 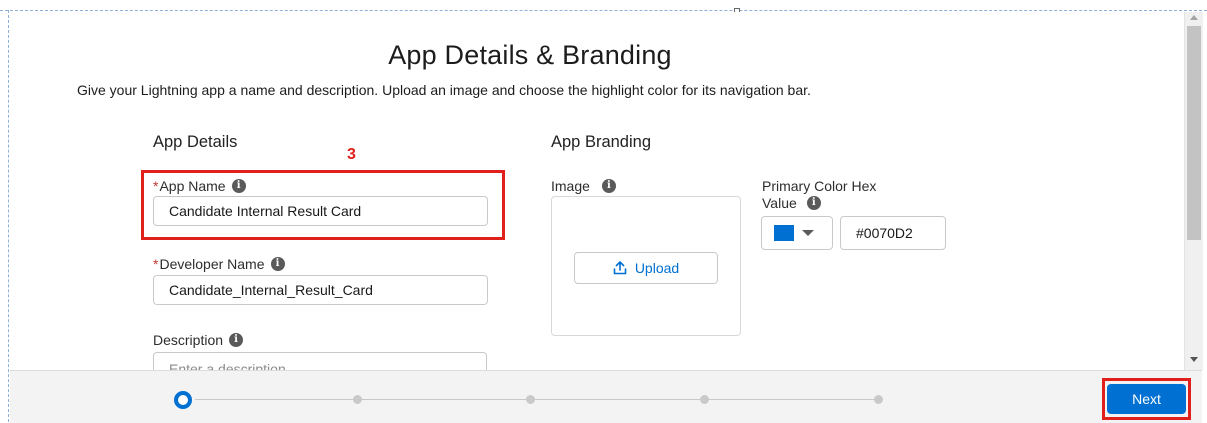 I want to click on required-marker: *, so click(x=156, y=264).